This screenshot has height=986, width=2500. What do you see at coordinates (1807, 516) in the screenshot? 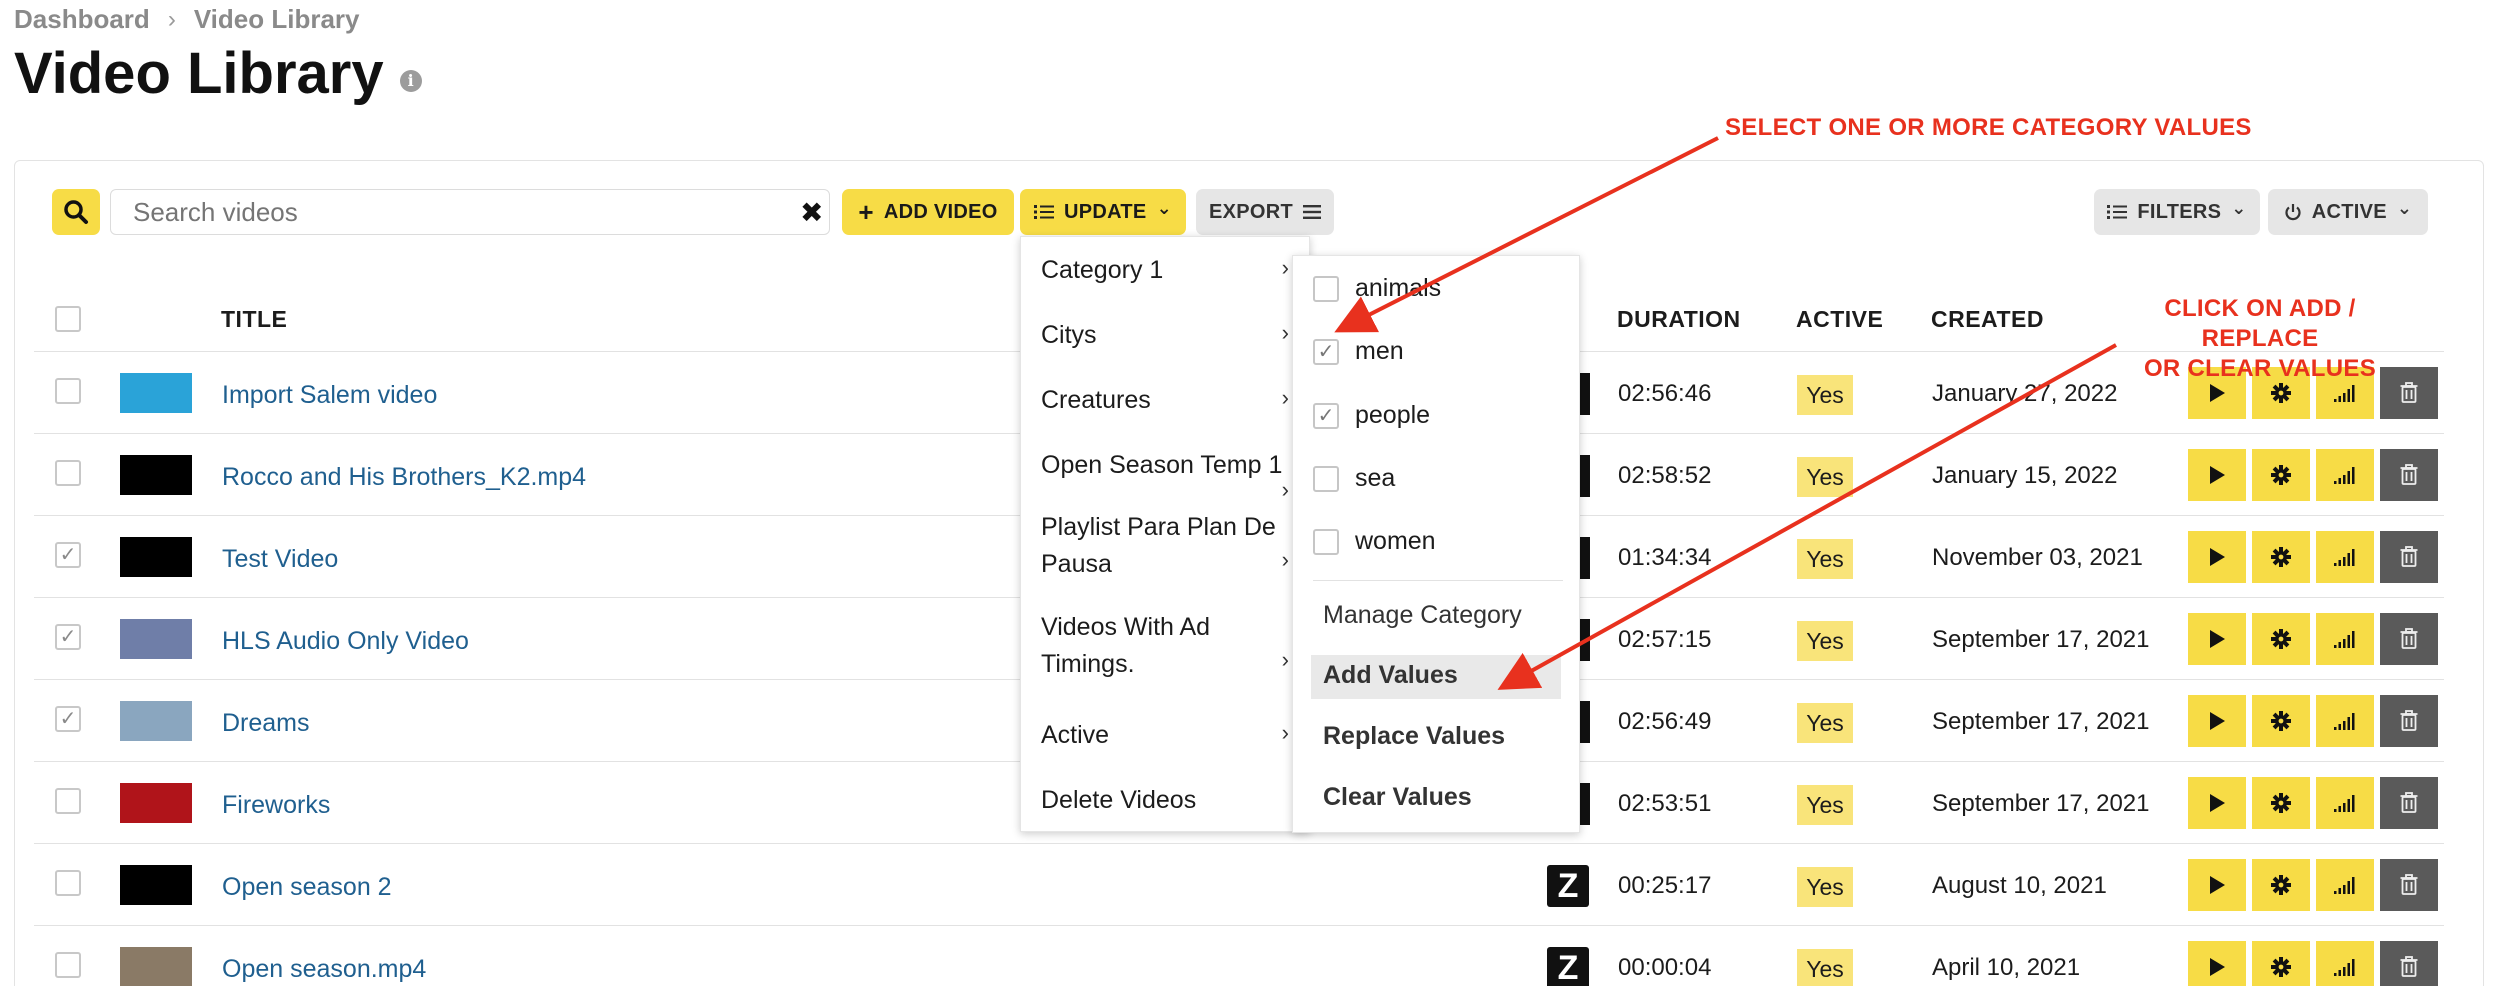
I see `arrow-to-add-values` at bounding box center [1807, 516].